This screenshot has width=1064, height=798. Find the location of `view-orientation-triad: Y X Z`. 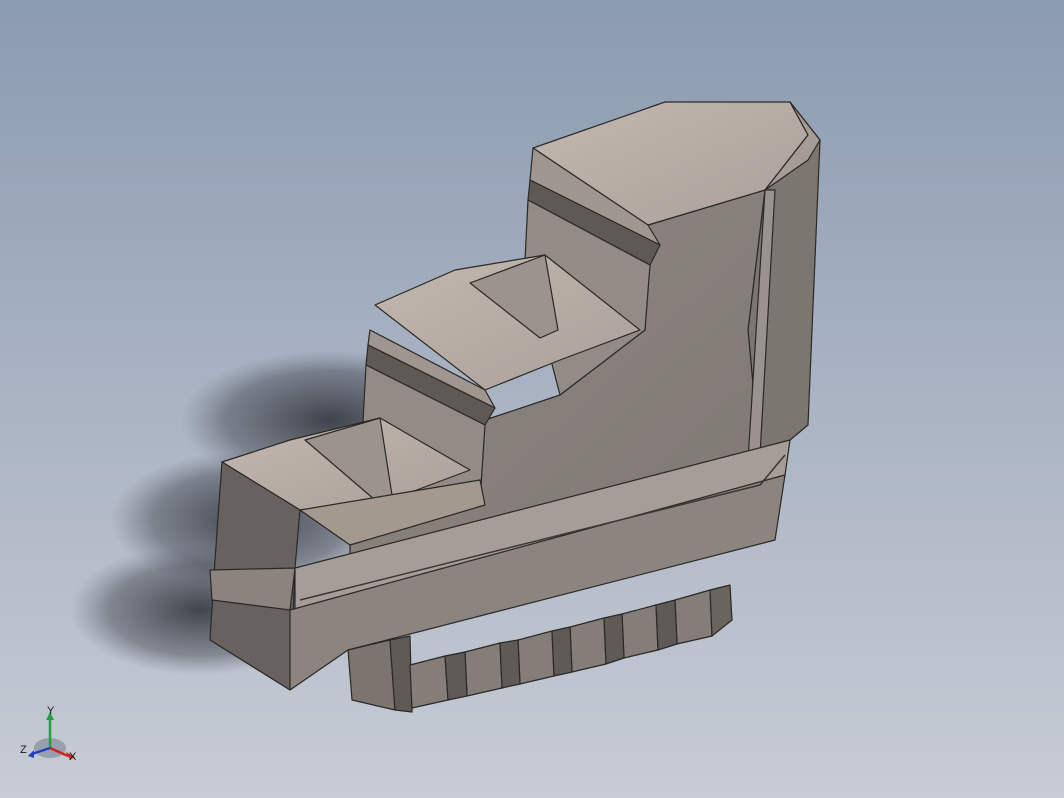

view-orientation-triad: Y X Z is located at coordinates (48, 734).